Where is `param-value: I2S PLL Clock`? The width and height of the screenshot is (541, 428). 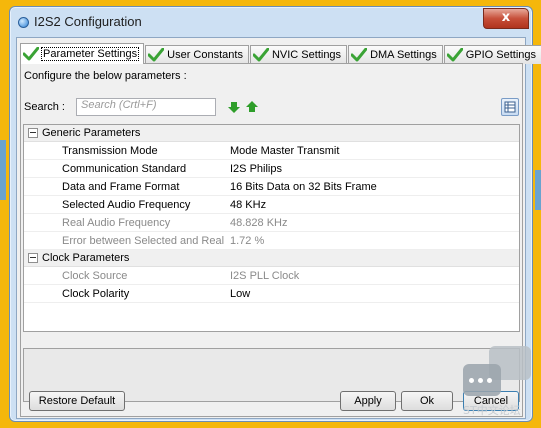 param-value: I2S PLL Clock is located at coordinates (265, 275).